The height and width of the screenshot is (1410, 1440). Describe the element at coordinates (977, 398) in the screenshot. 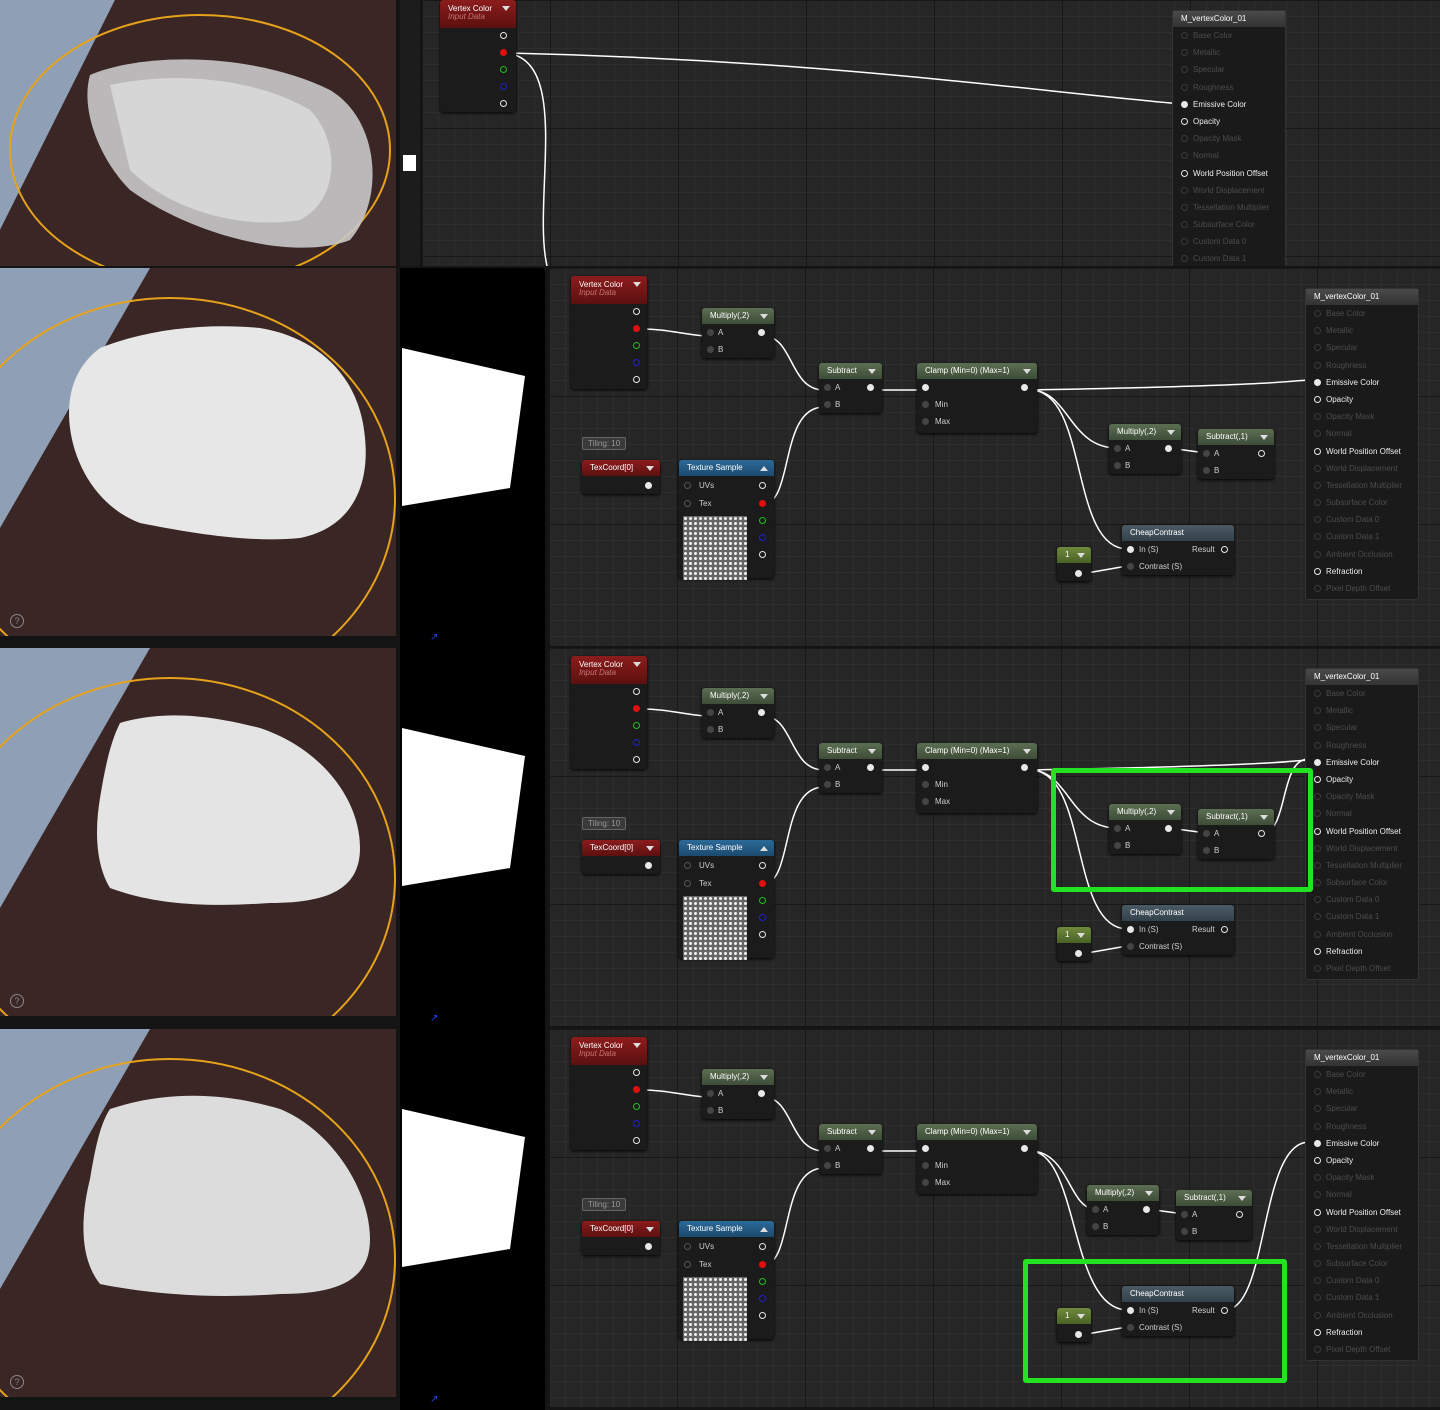

I see `clamp-node: Clamp (Min=0) (Max=1) Min Max` at that location.